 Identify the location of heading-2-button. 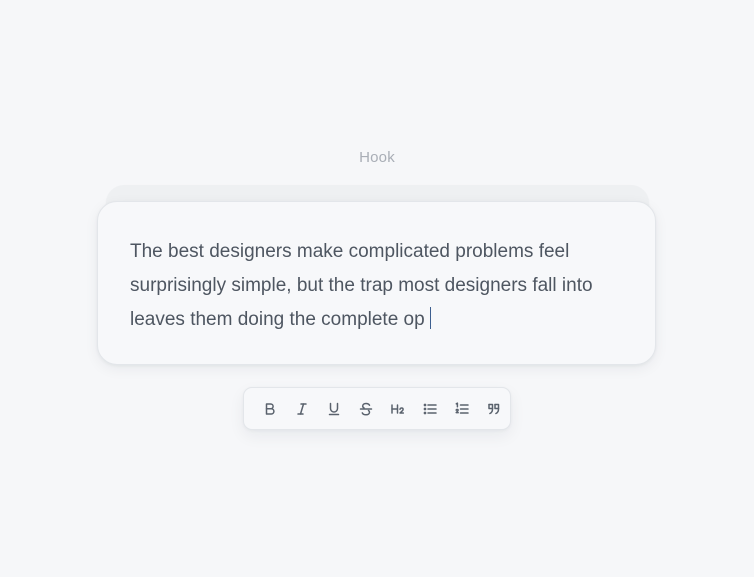
(398, 409).